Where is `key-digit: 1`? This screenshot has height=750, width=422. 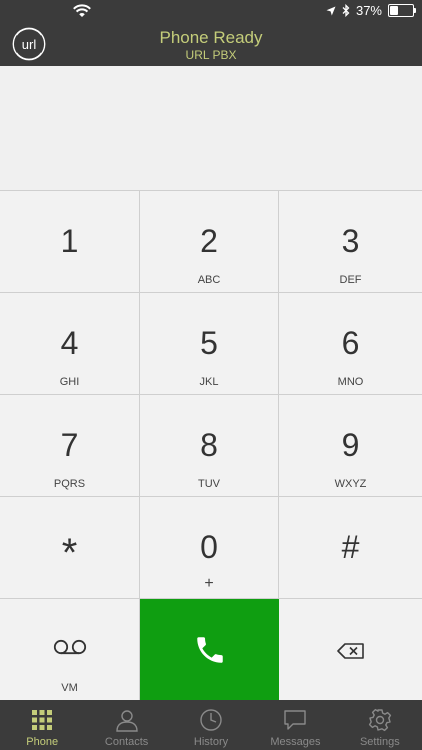 key-digit: 1 is located at coordinates (69, 241).